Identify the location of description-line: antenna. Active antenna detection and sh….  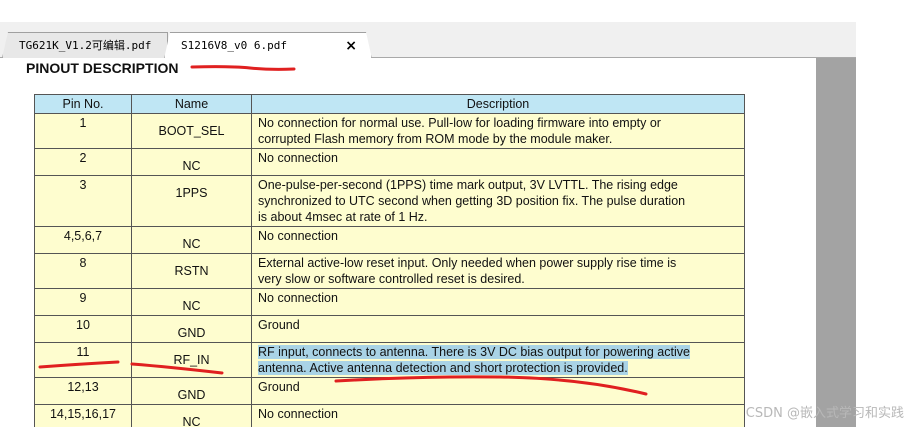
(498, 368).